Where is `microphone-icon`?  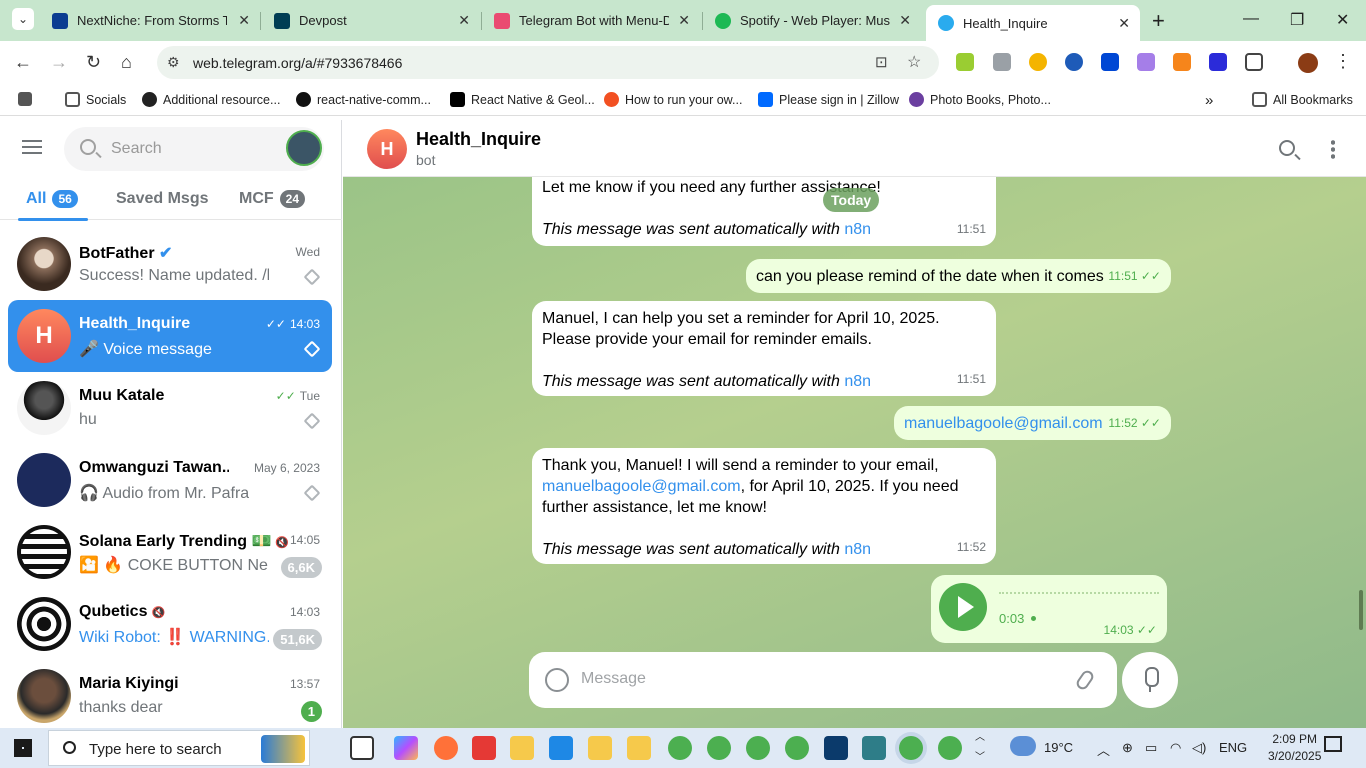
microphone-icon is located at coordinates (1150, 680).